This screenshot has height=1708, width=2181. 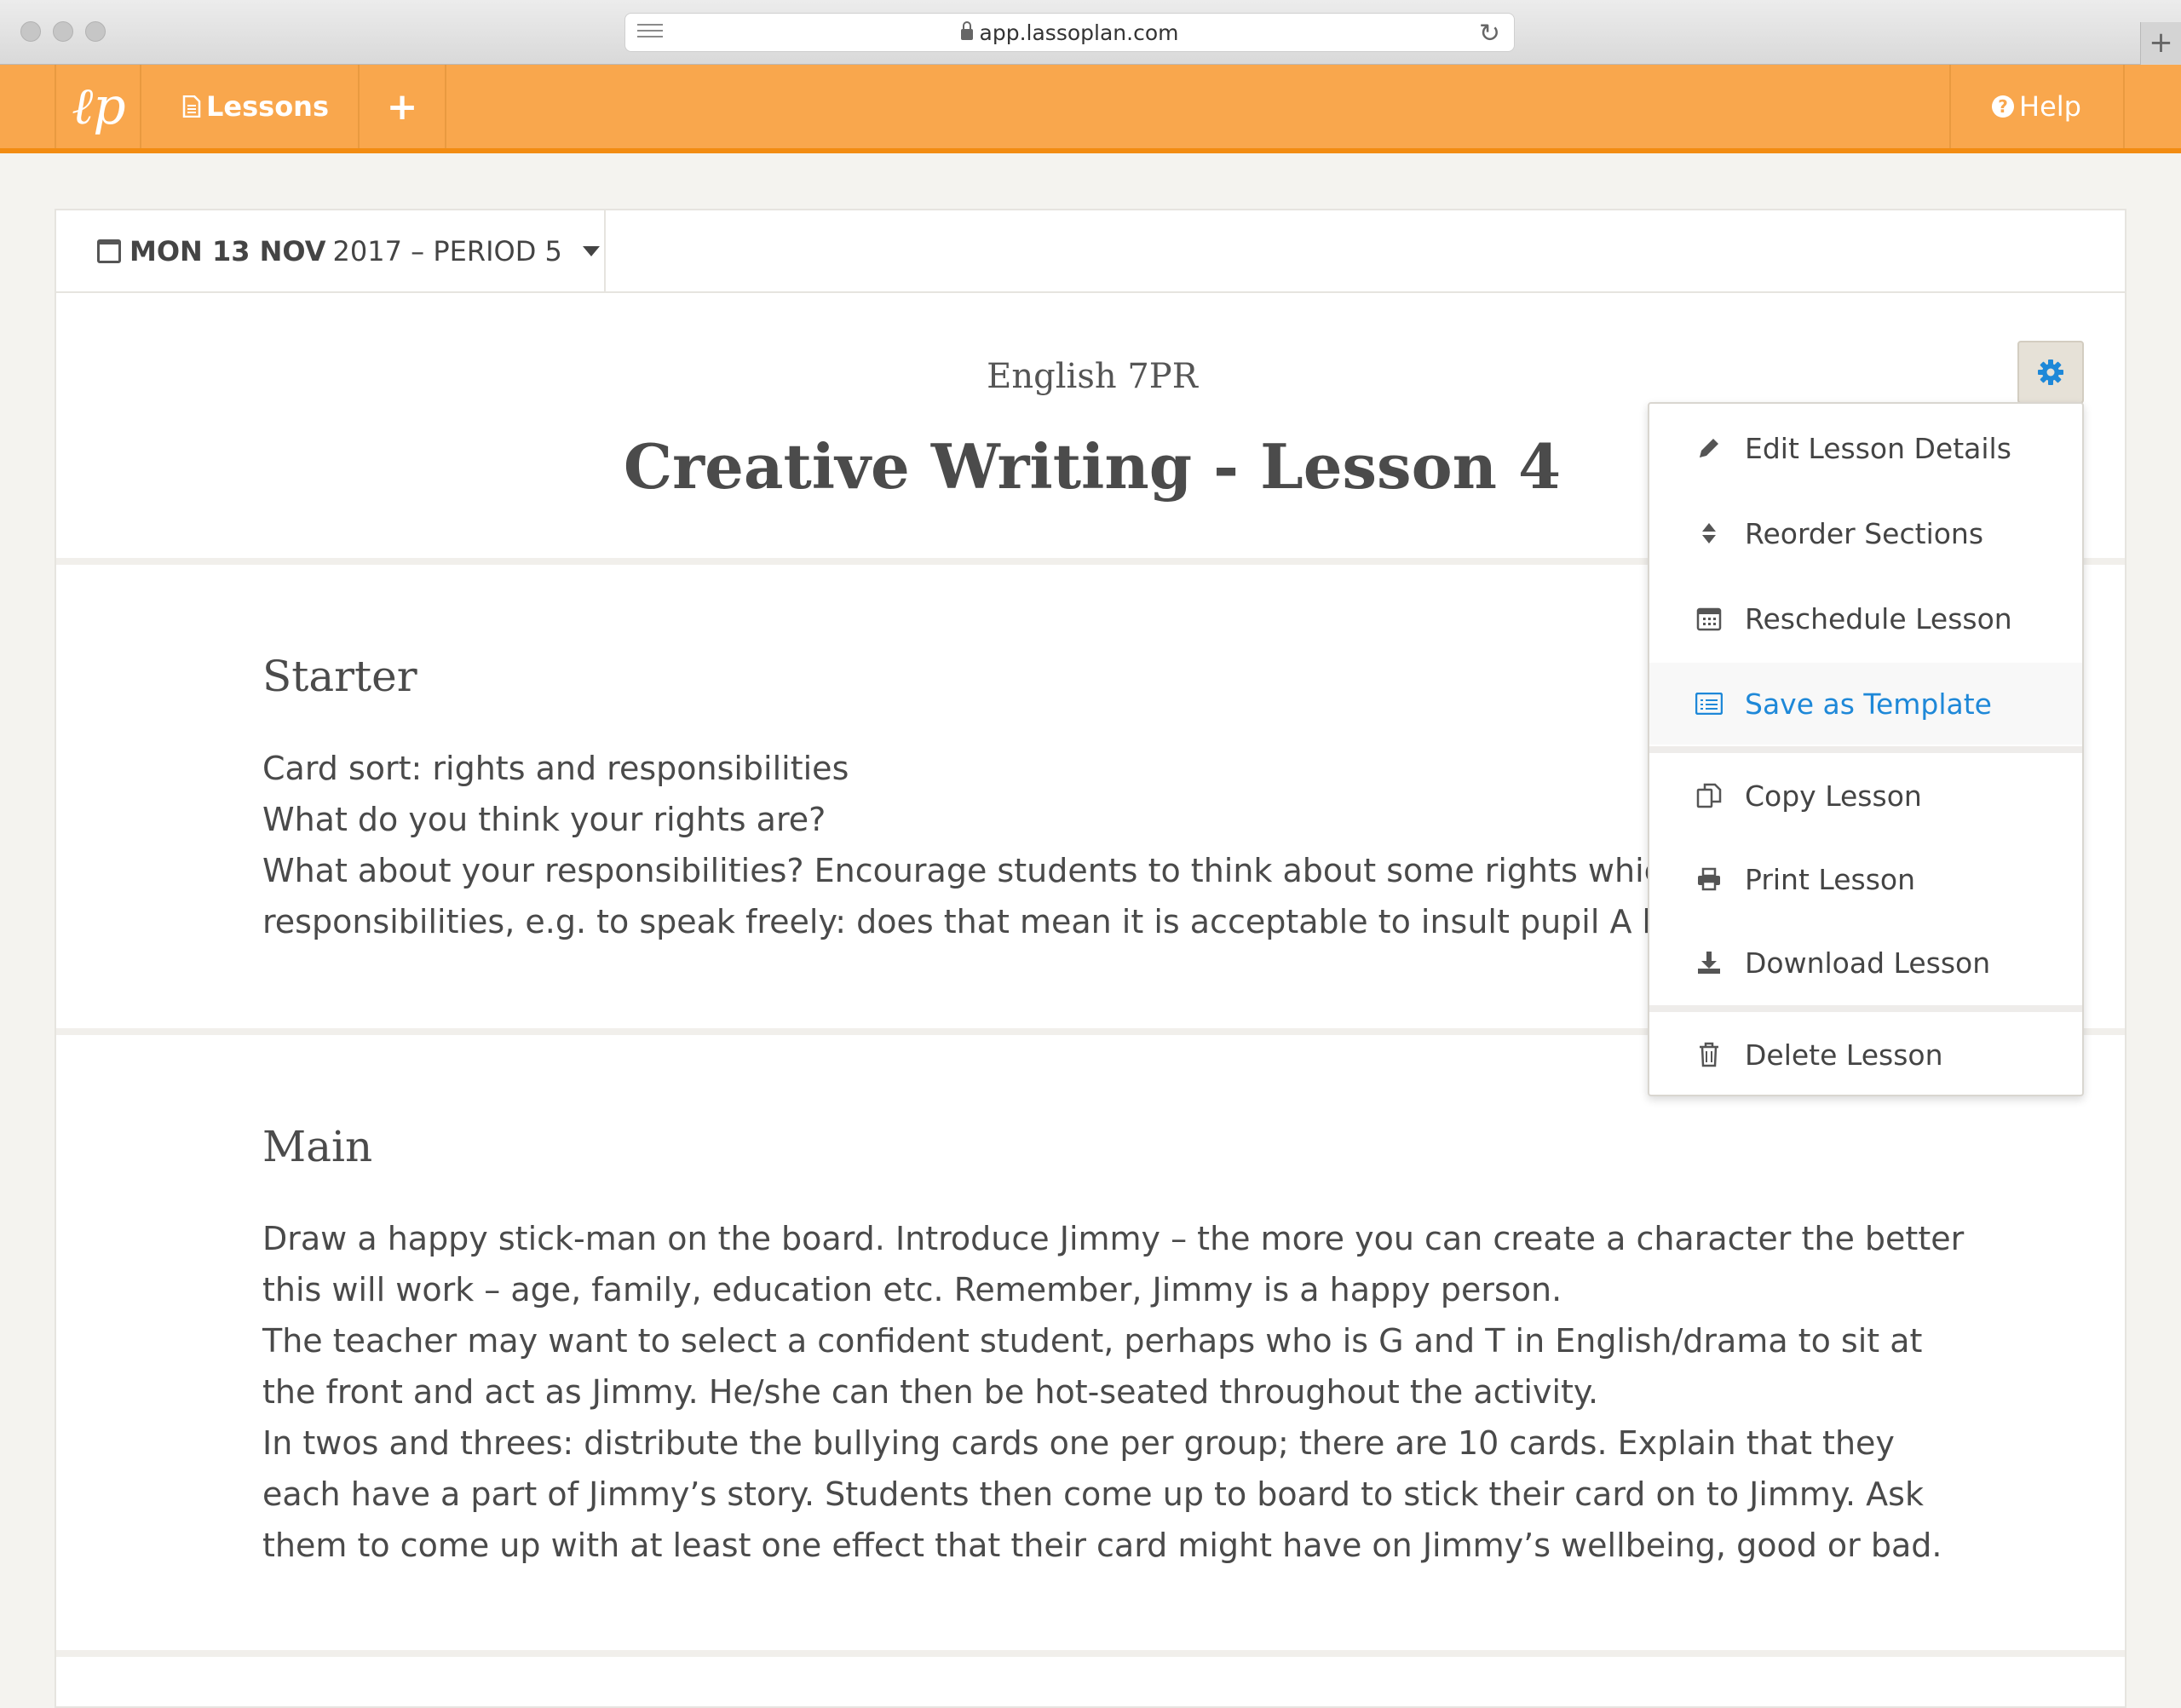 What do you see at coordinates (1090, 1653) in the screenshot?
I see `section-divider` at bounding box center [1090, 1653].